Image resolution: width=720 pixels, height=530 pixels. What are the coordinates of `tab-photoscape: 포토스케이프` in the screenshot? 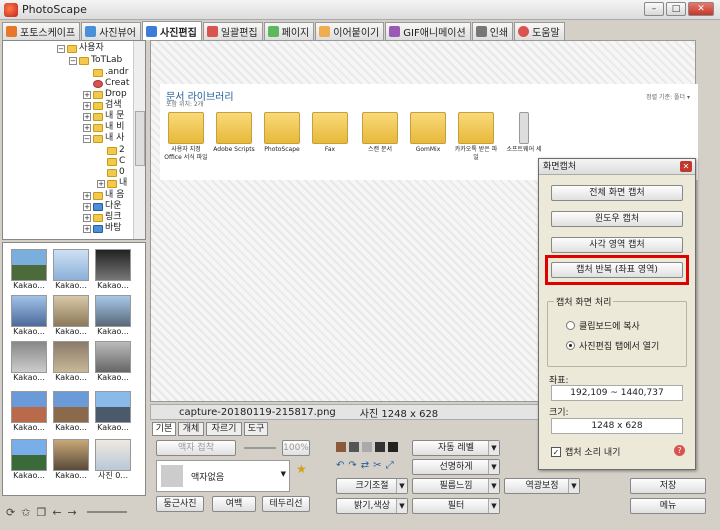 It's located at (41, 31).